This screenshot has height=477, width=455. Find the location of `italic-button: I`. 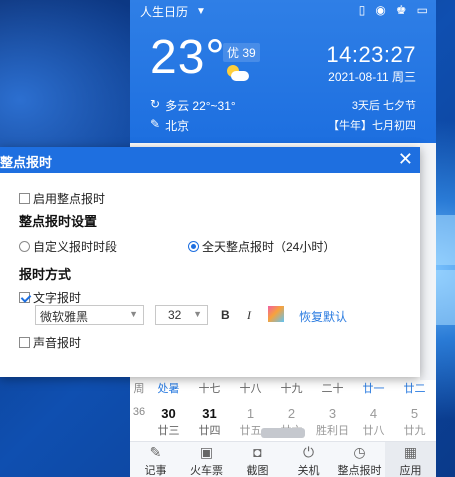

italic-button: I is located at coordinates (249, 315).